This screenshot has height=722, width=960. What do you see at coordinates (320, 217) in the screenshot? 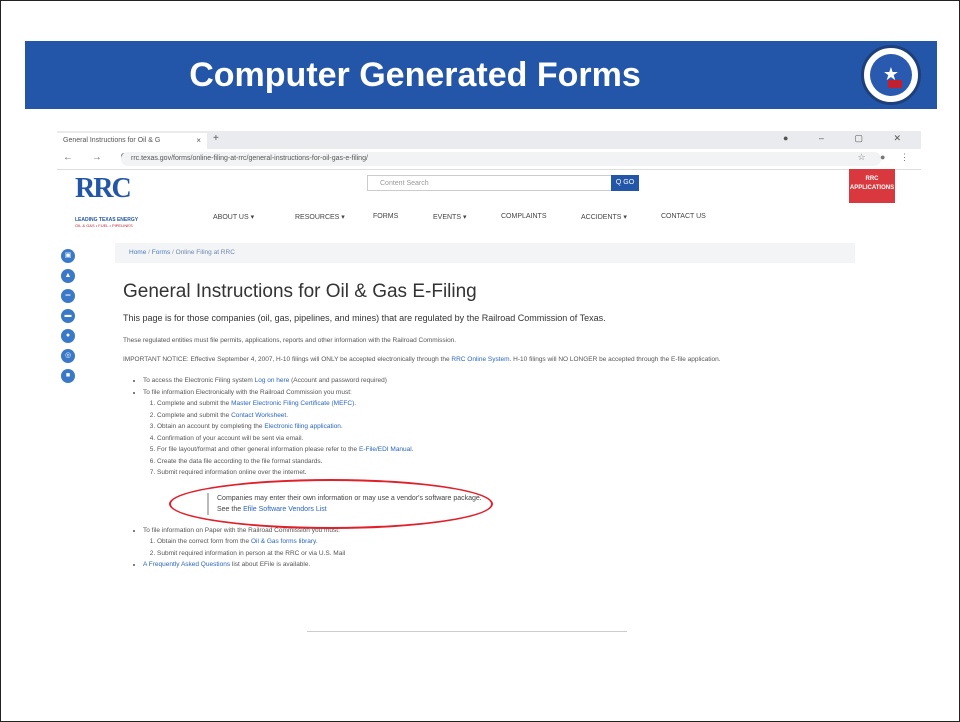
I see `menu-resources: RESOURCES ▾` at bounding box center [320, 217].